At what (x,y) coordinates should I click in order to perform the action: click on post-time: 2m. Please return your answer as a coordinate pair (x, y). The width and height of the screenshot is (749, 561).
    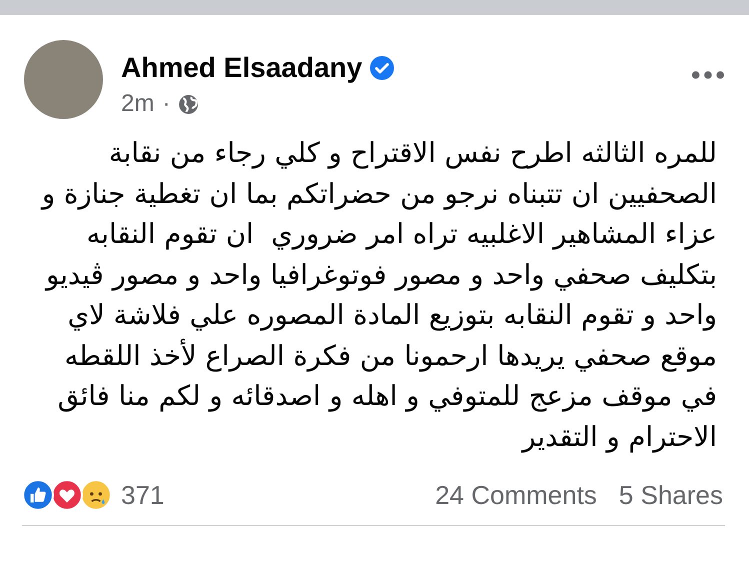
    Looking at the image, I should click on (137, 104).